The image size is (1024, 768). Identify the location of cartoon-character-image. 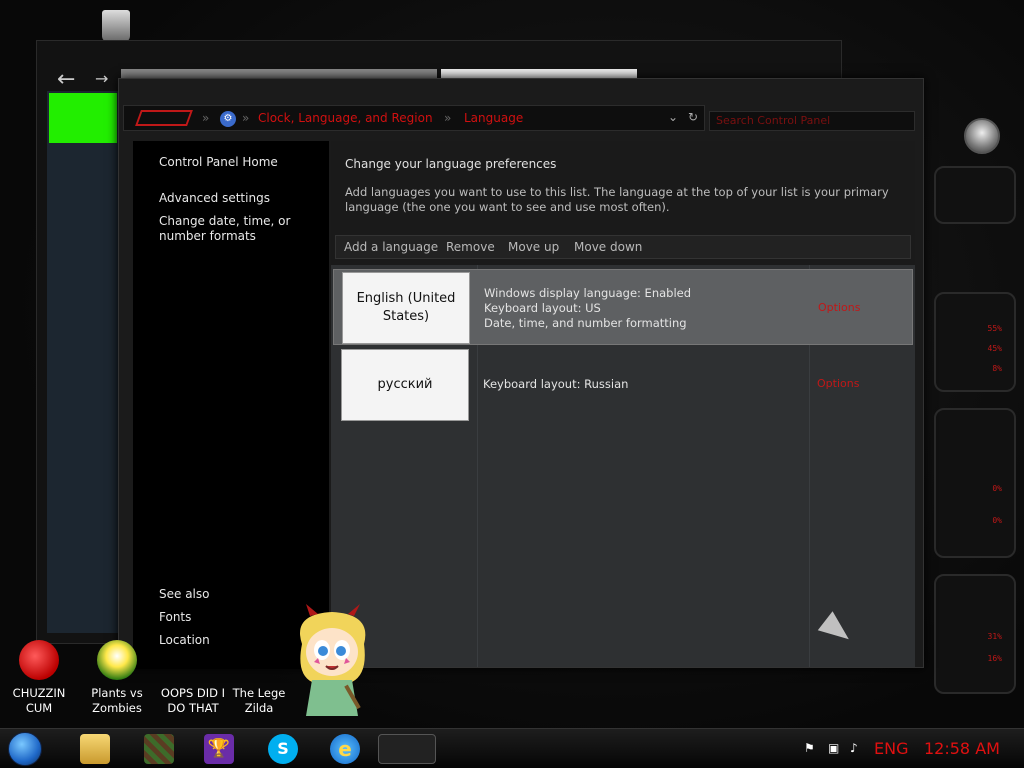
(333, 660).